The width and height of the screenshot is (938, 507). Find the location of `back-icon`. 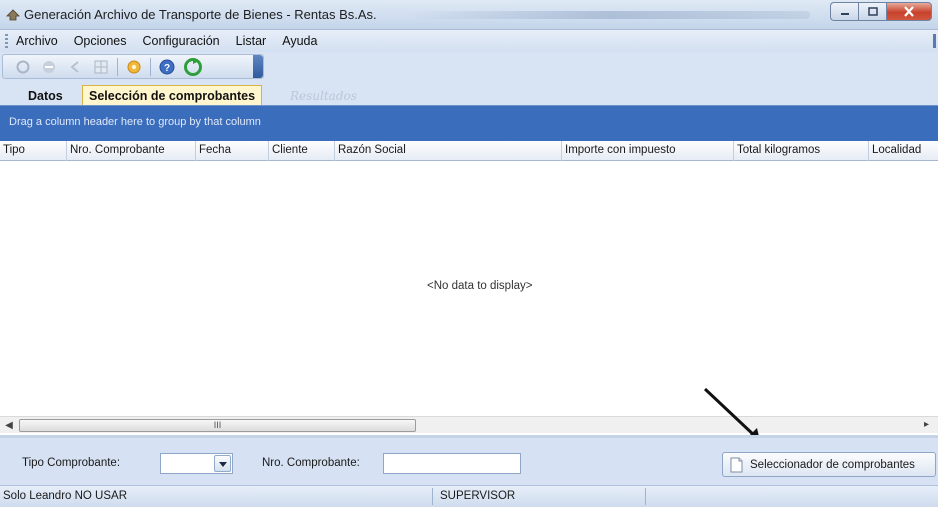

back-icon is located at coordinates (74, 66).